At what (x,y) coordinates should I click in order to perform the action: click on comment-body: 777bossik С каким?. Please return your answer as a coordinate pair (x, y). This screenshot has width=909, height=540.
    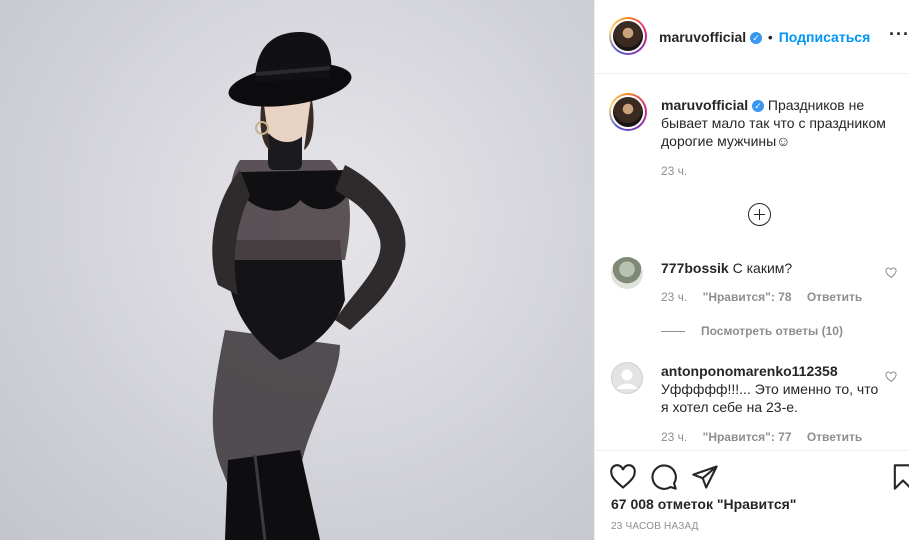
    Looking at the image, I should click on (772, 268).